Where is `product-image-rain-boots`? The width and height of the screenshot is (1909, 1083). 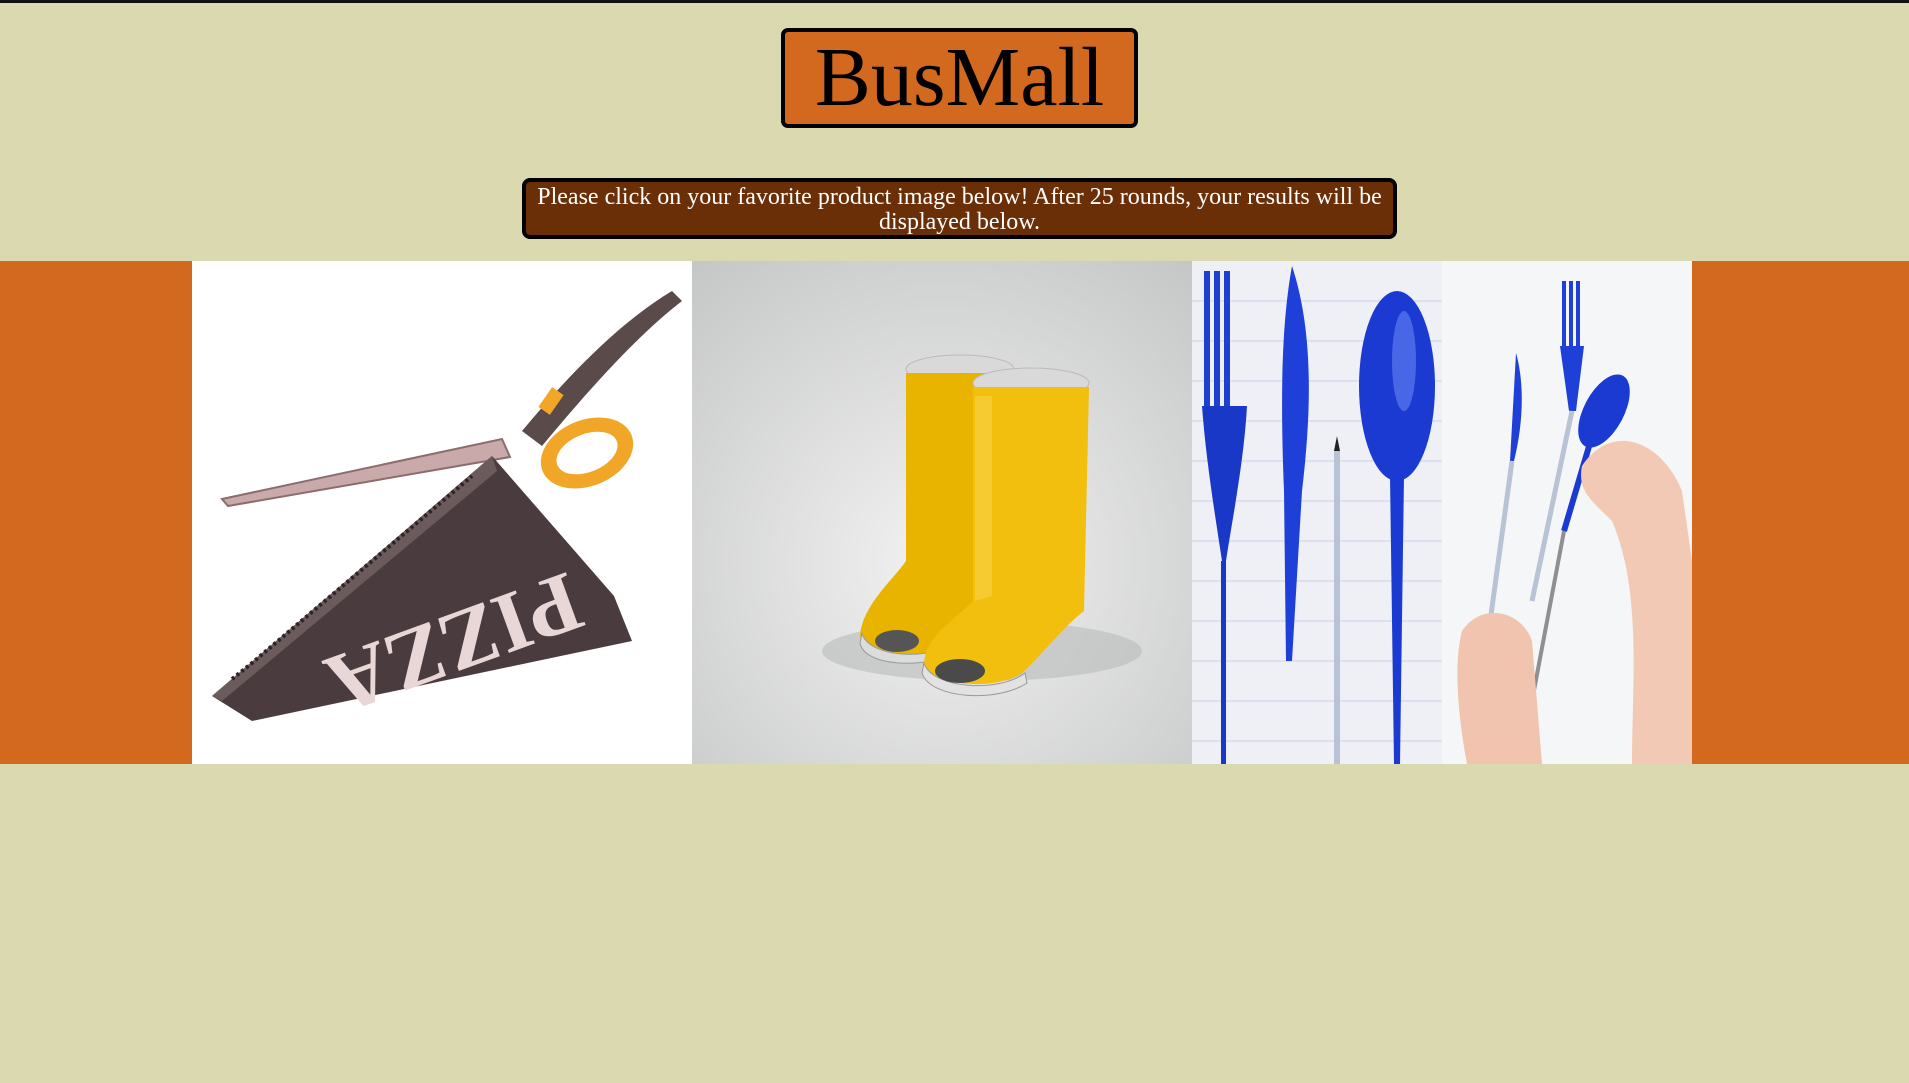 product-image-rain-boots is located at coordinates (942, 512).